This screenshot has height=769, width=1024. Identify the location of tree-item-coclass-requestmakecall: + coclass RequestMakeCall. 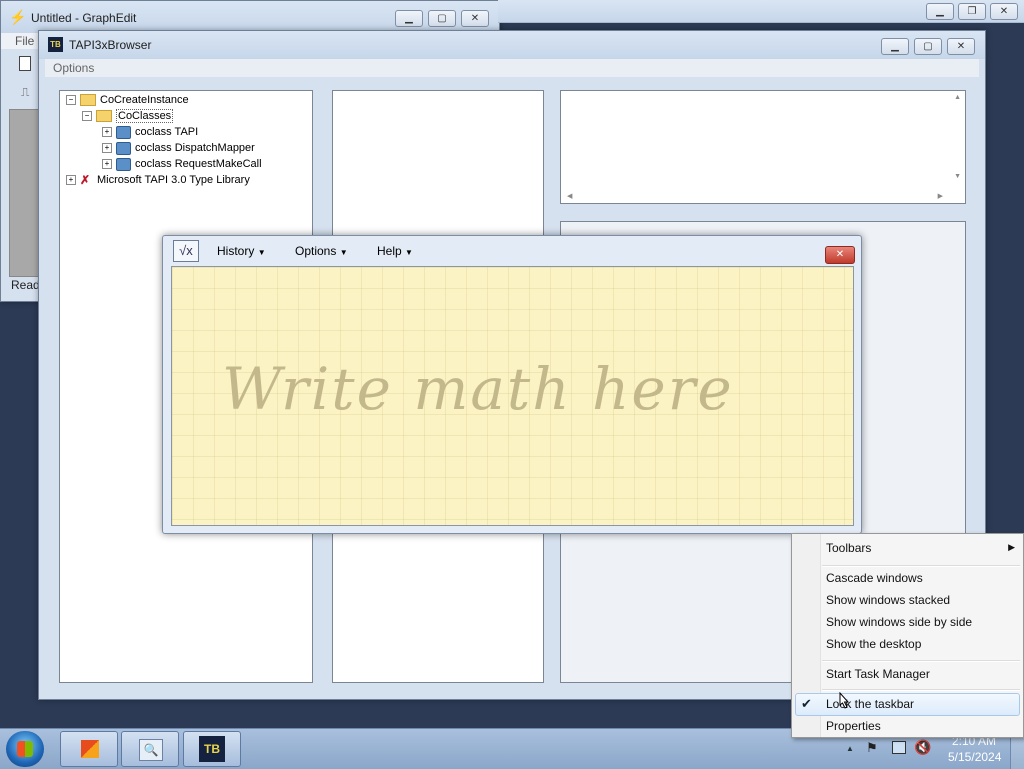
(182, 164).